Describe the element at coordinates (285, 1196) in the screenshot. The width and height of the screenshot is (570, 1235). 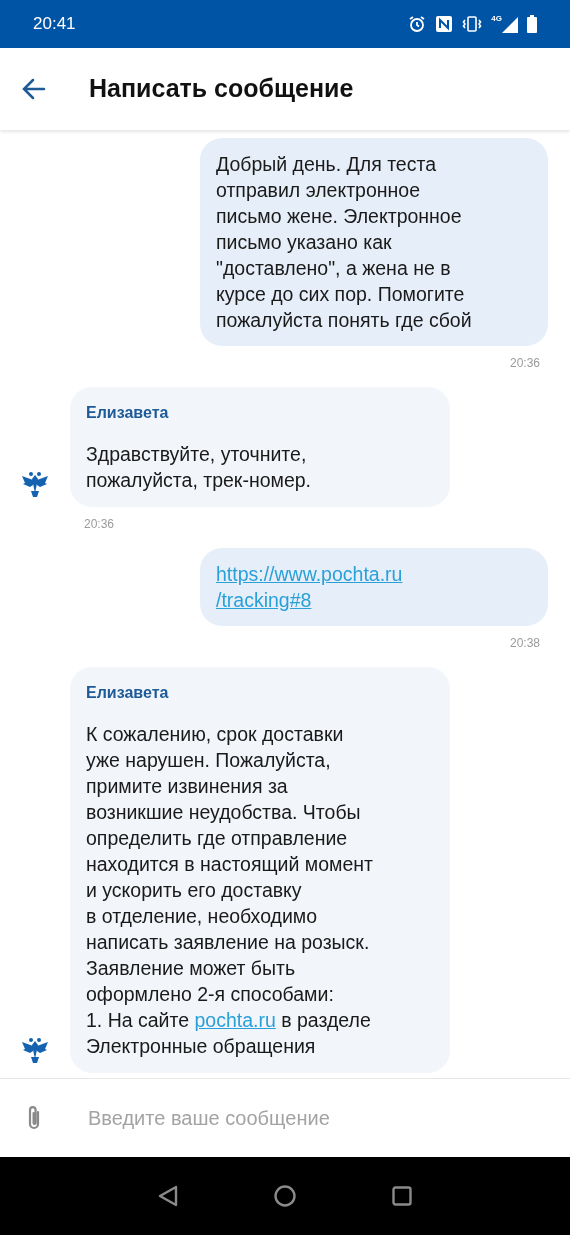
I see `home-icon` at that location.